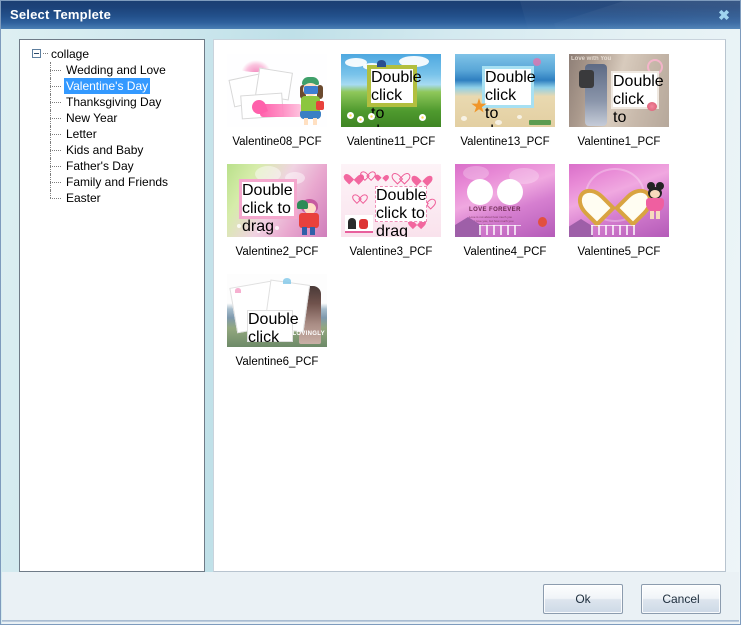  I want to click on tree-node-label: New Year, so click(92, 118).